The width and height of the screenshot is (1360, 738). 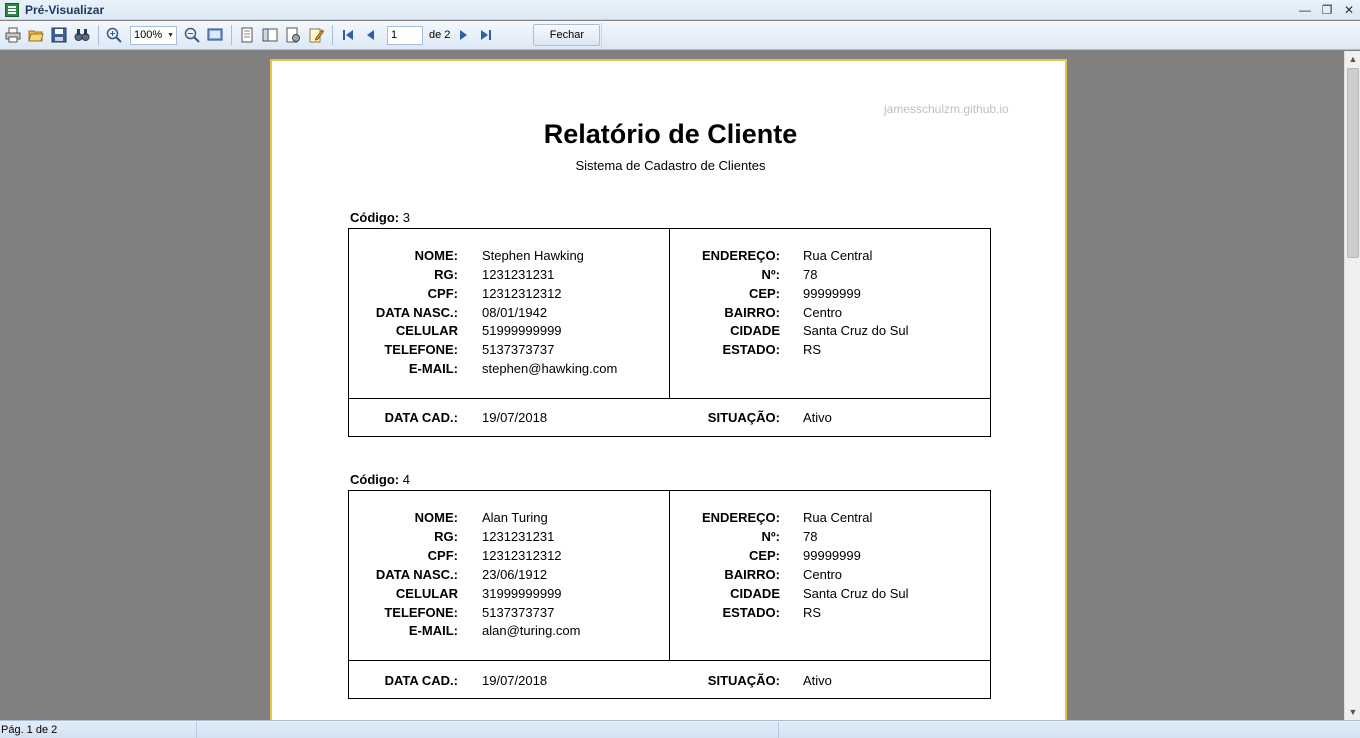 I want to click on page-layout-button, so click(x=270, y=35).